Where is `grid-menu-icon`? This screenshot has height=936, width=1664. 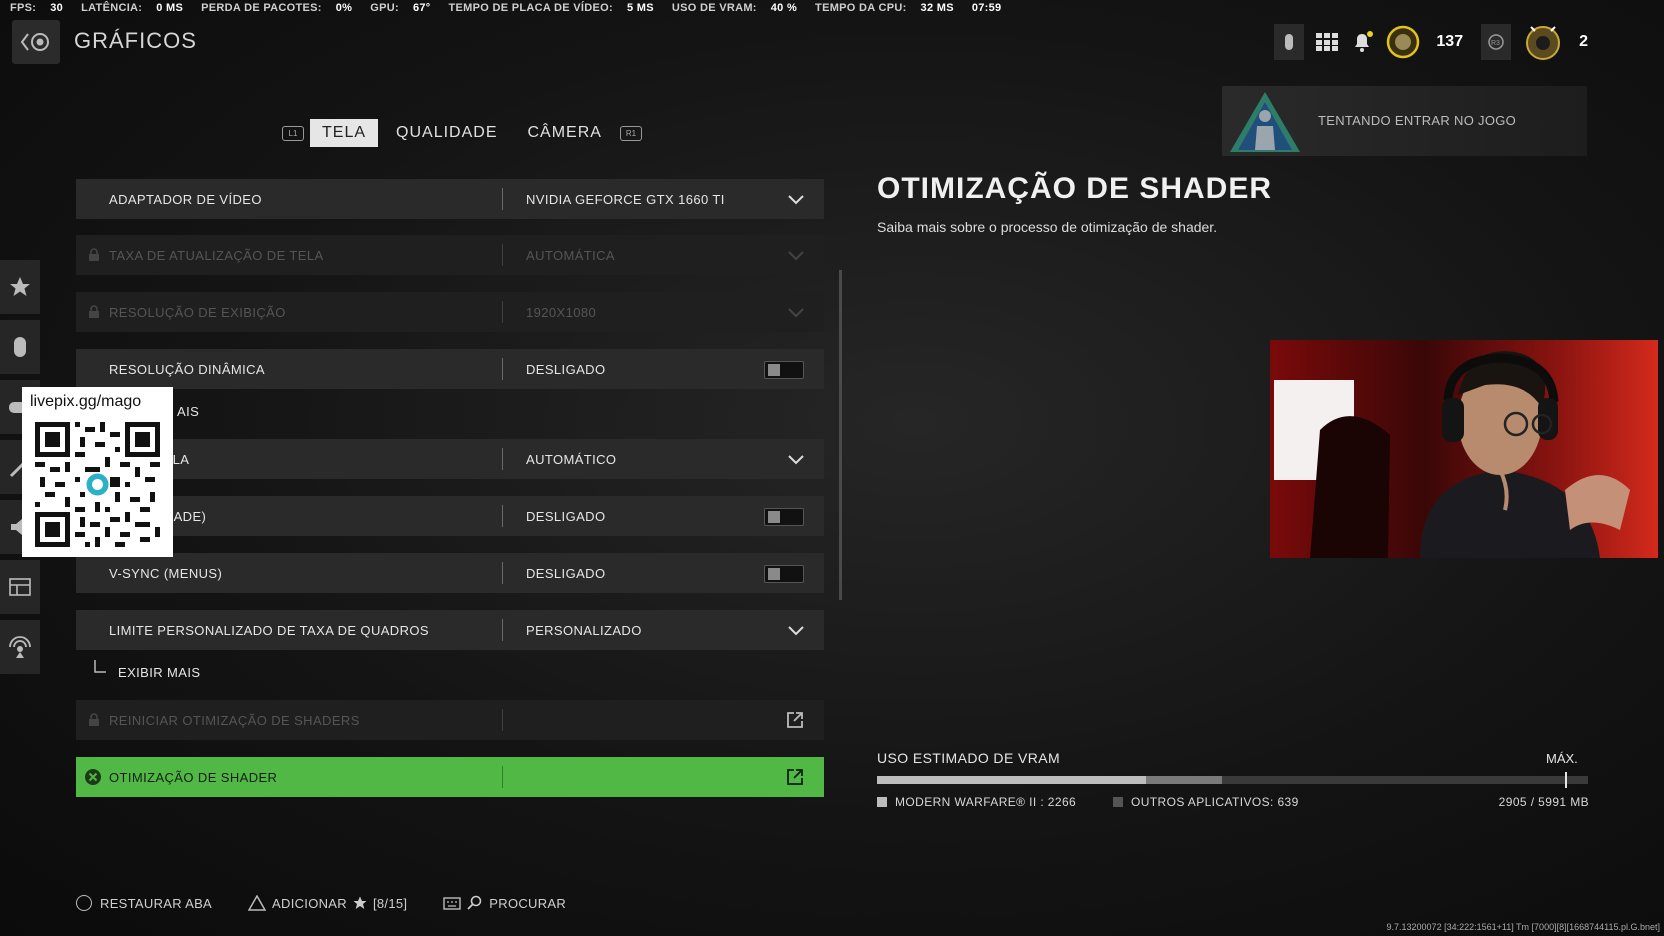 grid-menu-icon is located at coordinates (1327, 42).